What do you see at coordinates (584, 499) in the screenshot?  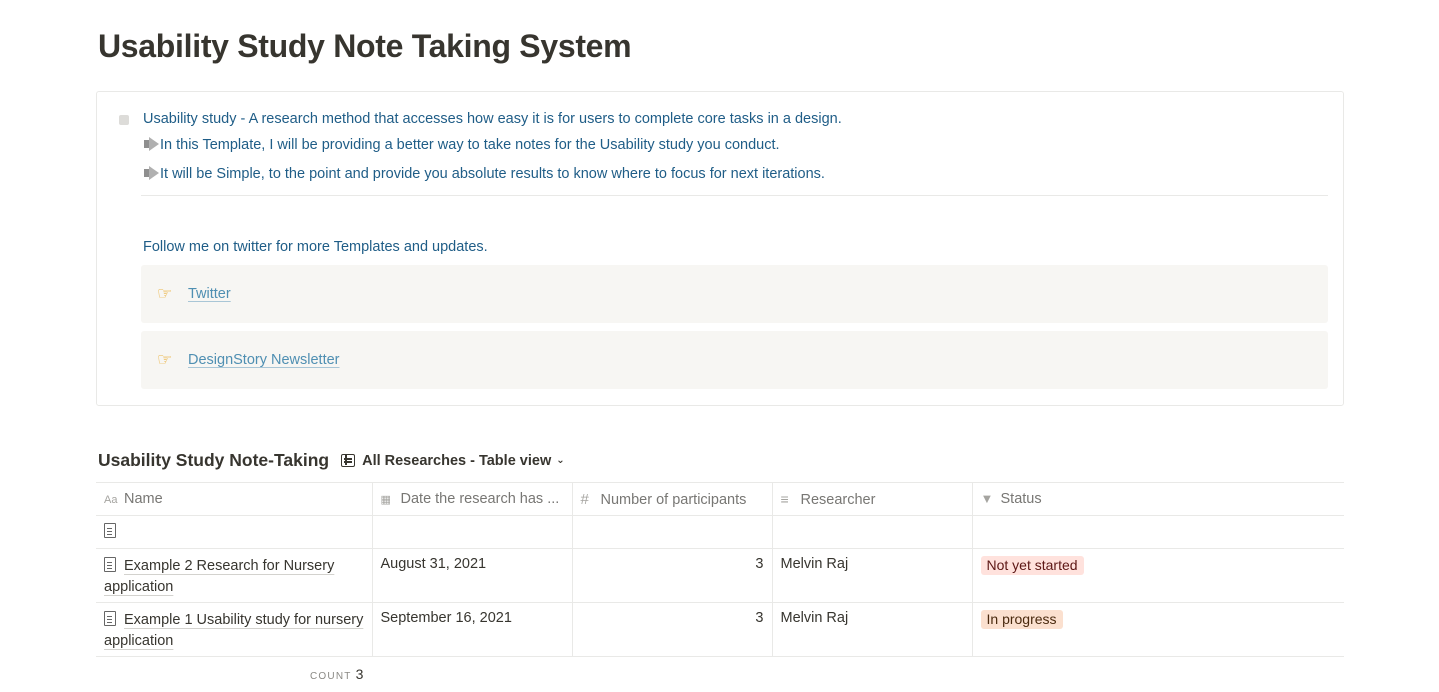 I see `hash-icon: #` at bounding box center [584, 499].